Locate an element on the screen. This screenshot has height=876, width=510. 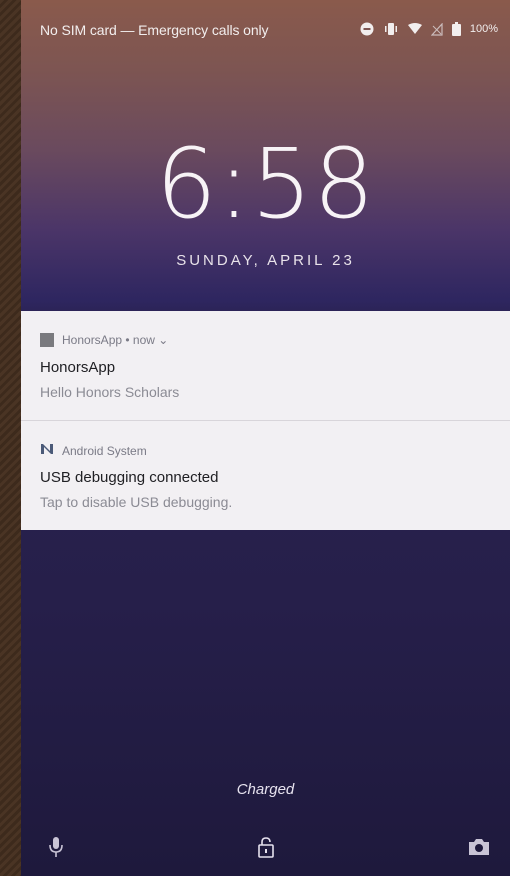
app-square-icon is located at coordinates (47, 340).